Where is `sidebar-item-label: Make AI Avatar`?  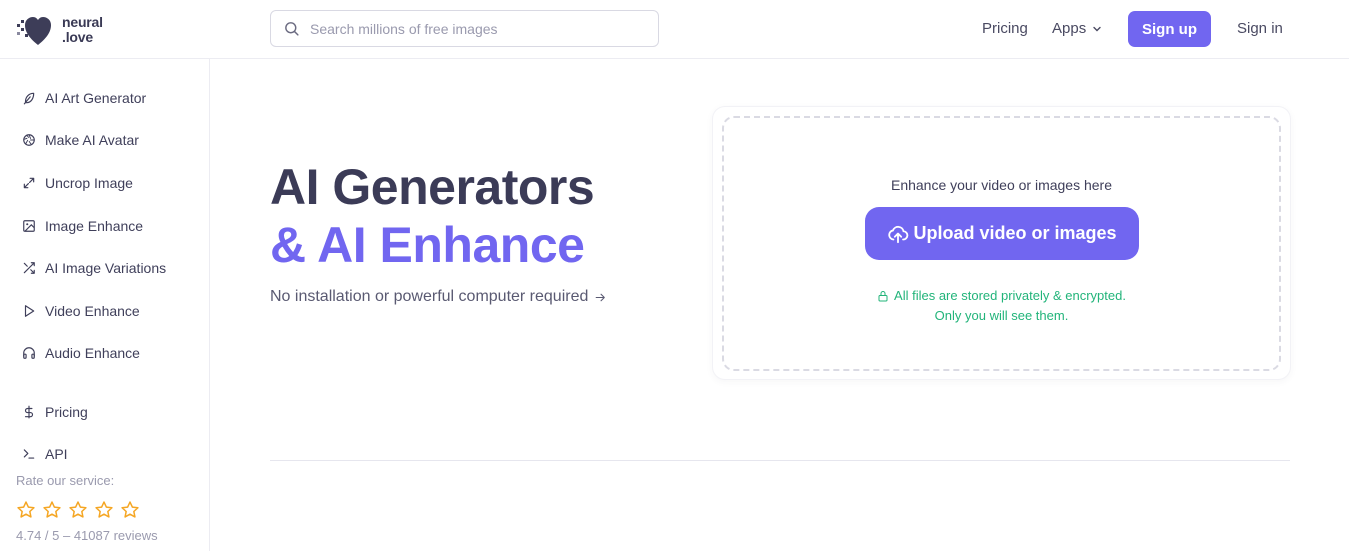 sidebar-item-label: Make AI Avatar is located at coordinates (92, 140).